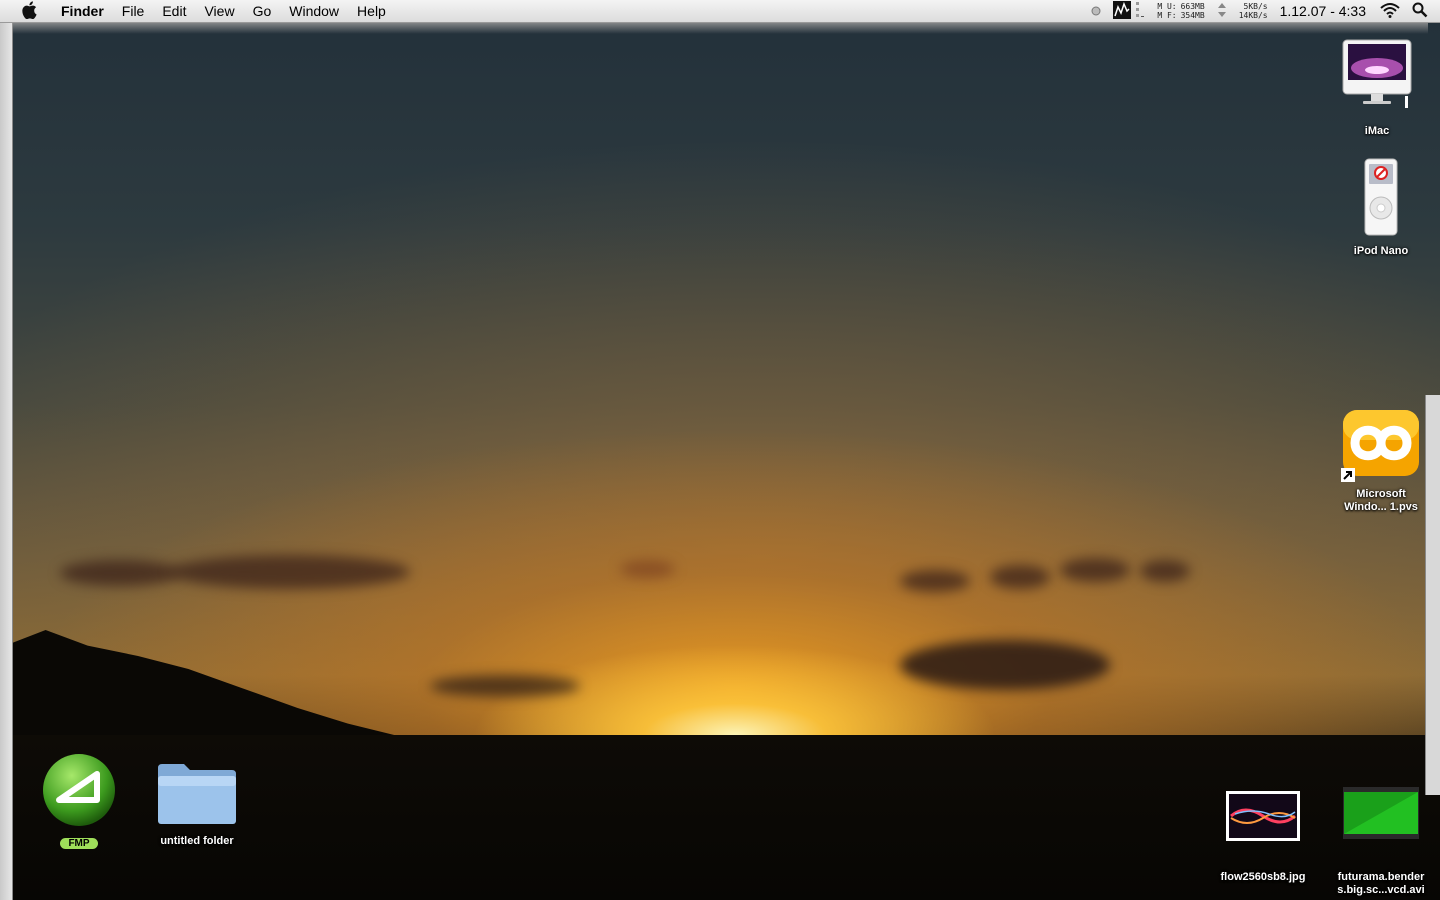  Describe the element at coordinates (6, 461) in the screenshot. I see `background-window-edge-left` at that location.